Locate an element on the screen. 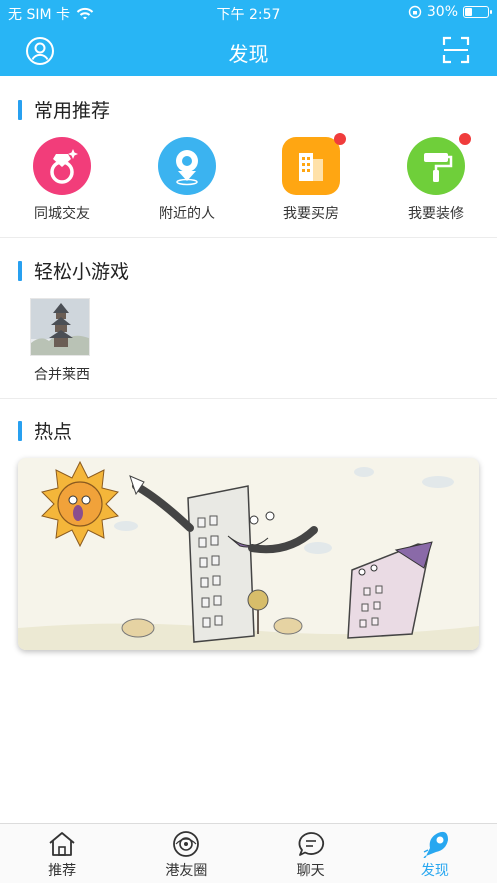 This screenshot has width=497, height=883. tab-circle: 港友圈 is located at coordinates (186, 853).